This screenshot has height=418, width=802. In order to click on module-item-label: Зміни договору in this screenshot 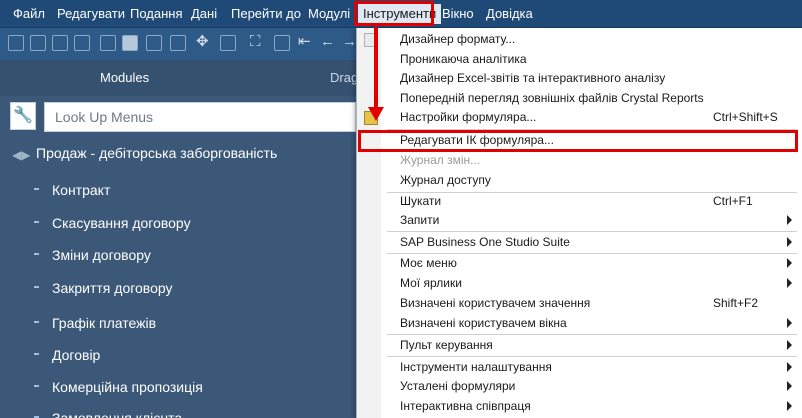, I will do `click(101, 255)`.